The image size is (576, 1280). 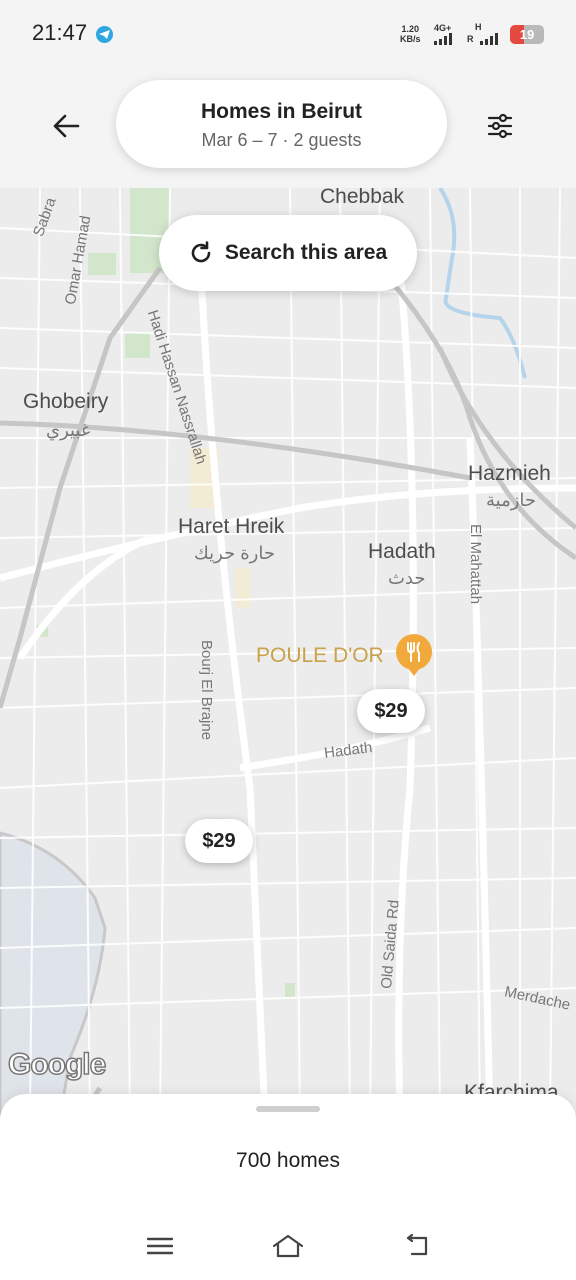 I want to click on restaurant-icon, so click(x=414, y=655).